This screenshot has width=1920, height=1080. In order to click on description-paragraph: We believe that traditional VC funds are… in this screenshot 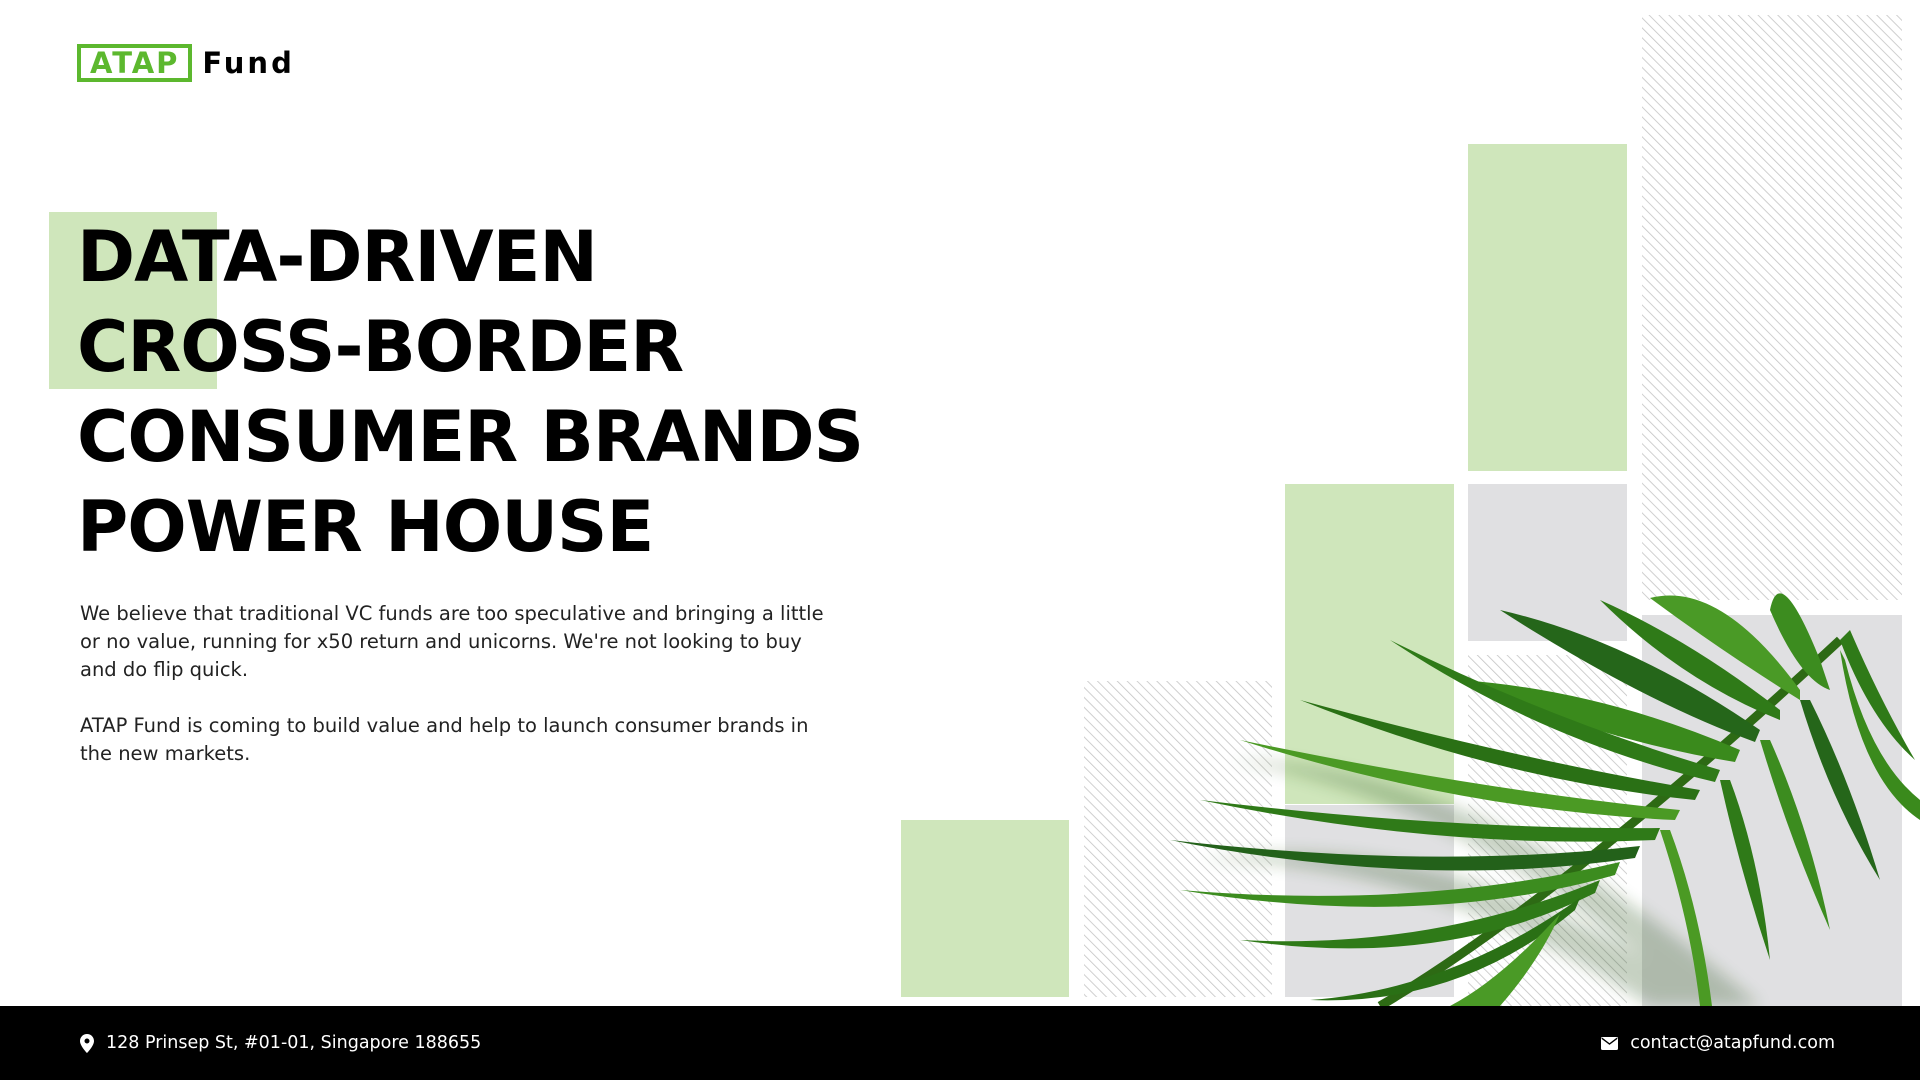, I will do `click(452, 641)`.